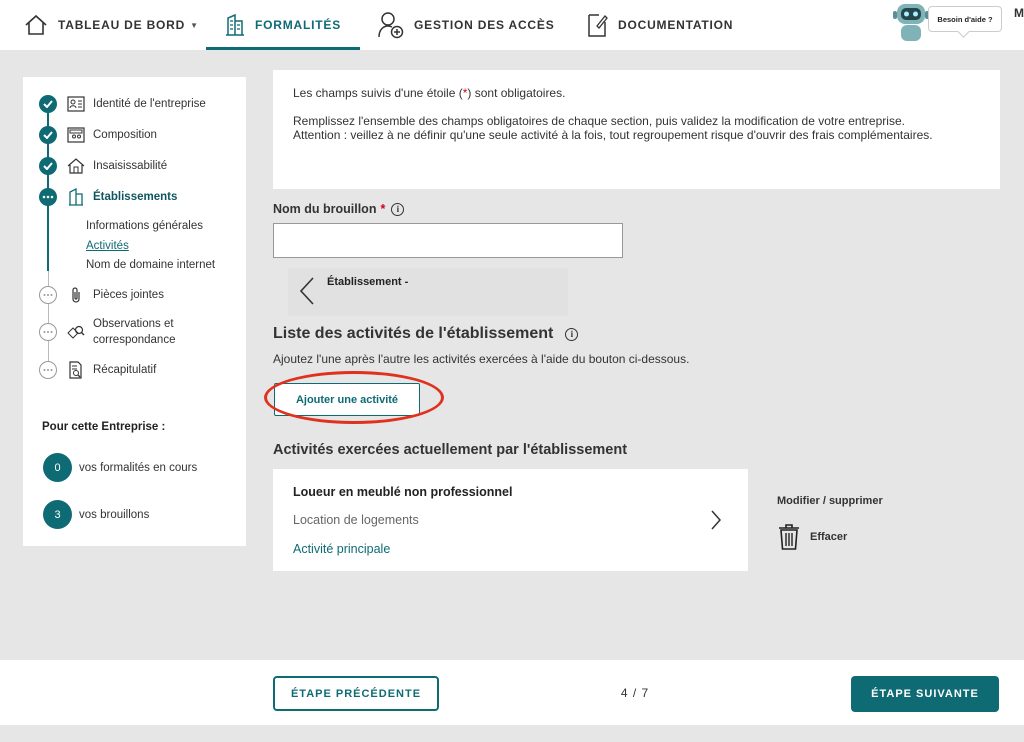  Describe the element at coordinates (965, 19) in the screenshot. I see `help-bubble: Besoin d'aide ?` at that location.